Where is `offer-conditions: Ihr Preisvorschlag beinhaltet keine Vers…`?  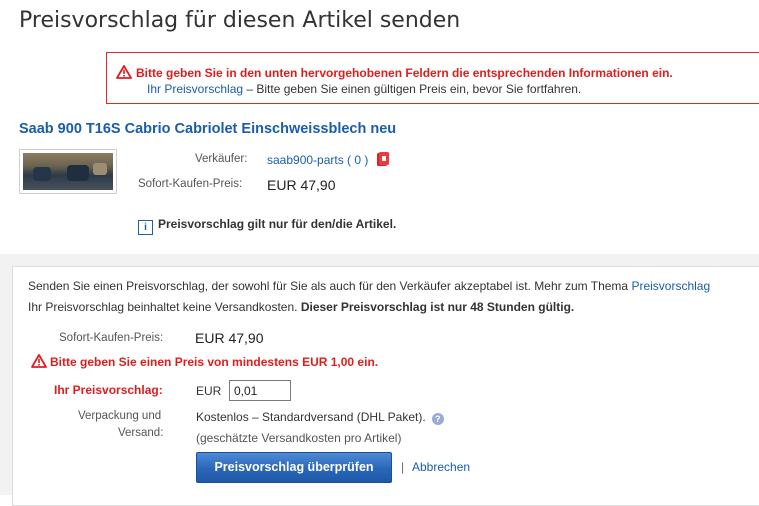 offer-conditions: Ihr Preisvorschlag beinhaltet keine Vers… is located at coordinates (301, 307).